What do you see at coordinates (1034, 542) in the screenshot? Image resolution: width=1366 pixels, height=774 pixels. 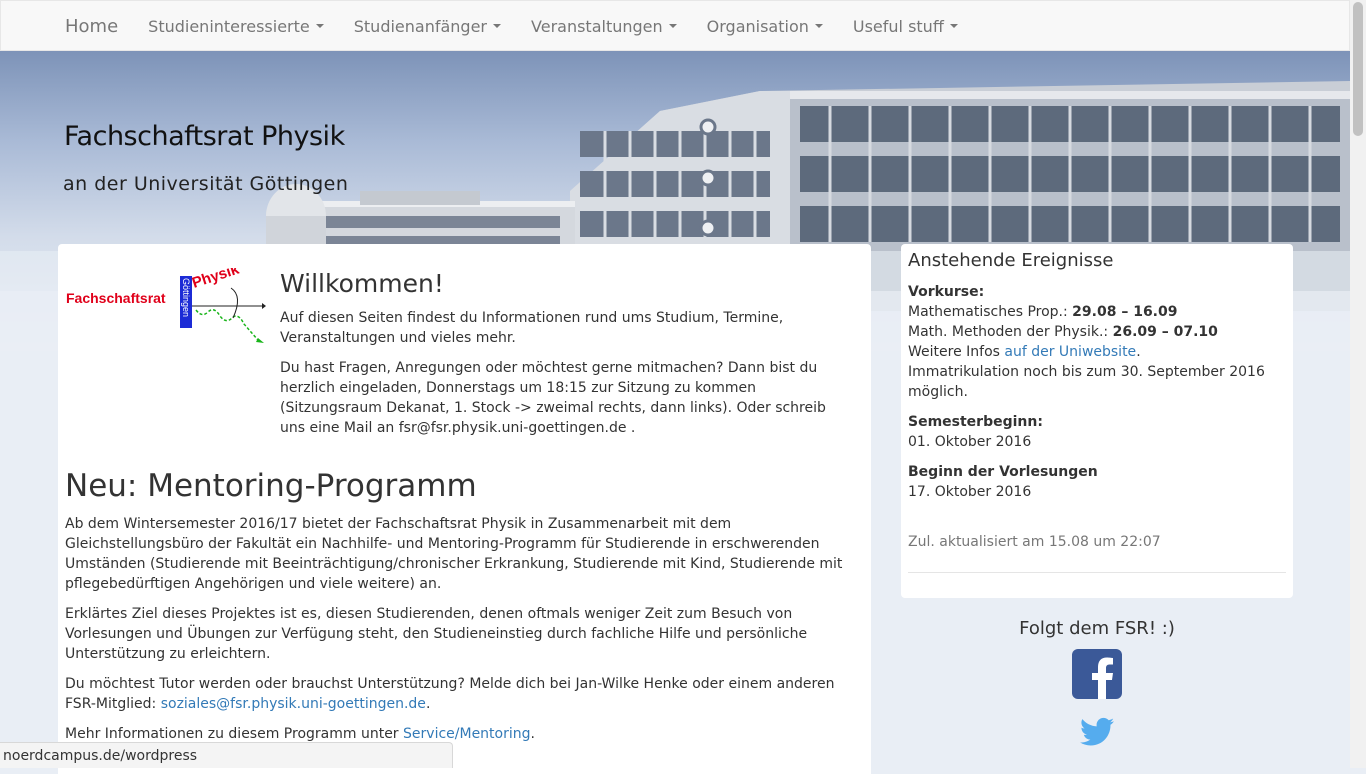 I see `last-updated: Zul. aktualisiert am 15.08 um 22:07` at bounding box center [1034, 542].